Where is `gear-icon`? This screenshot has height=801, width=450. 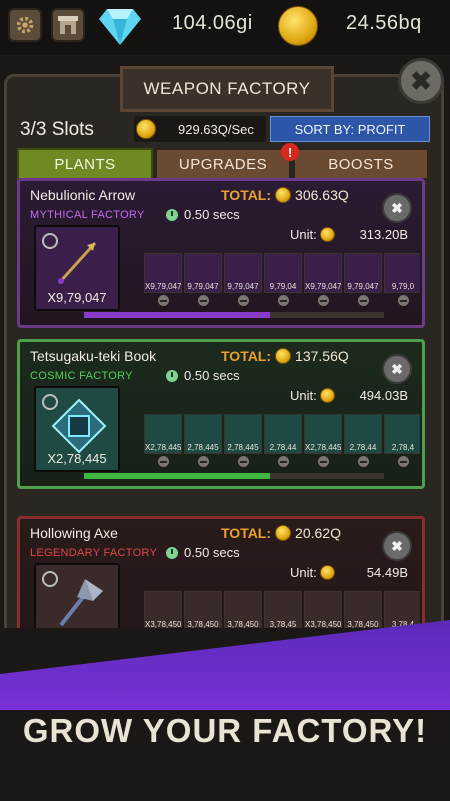 gear-icon is located at coordinates (25, 25).